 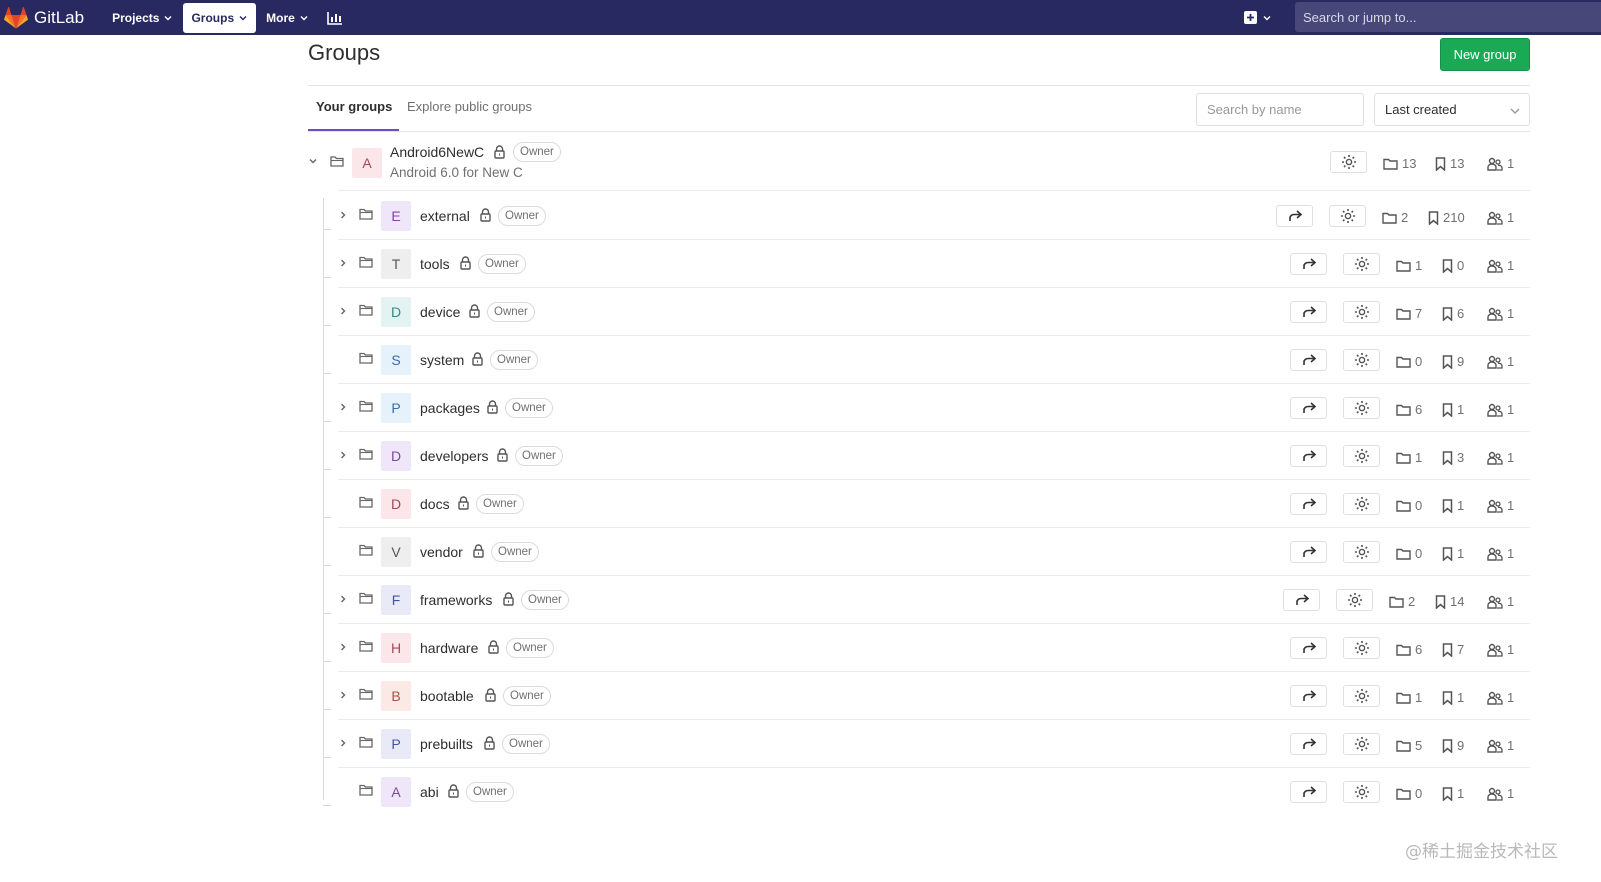 I want to click on nav-more-dropdown: More, so click(x=287, y=17).